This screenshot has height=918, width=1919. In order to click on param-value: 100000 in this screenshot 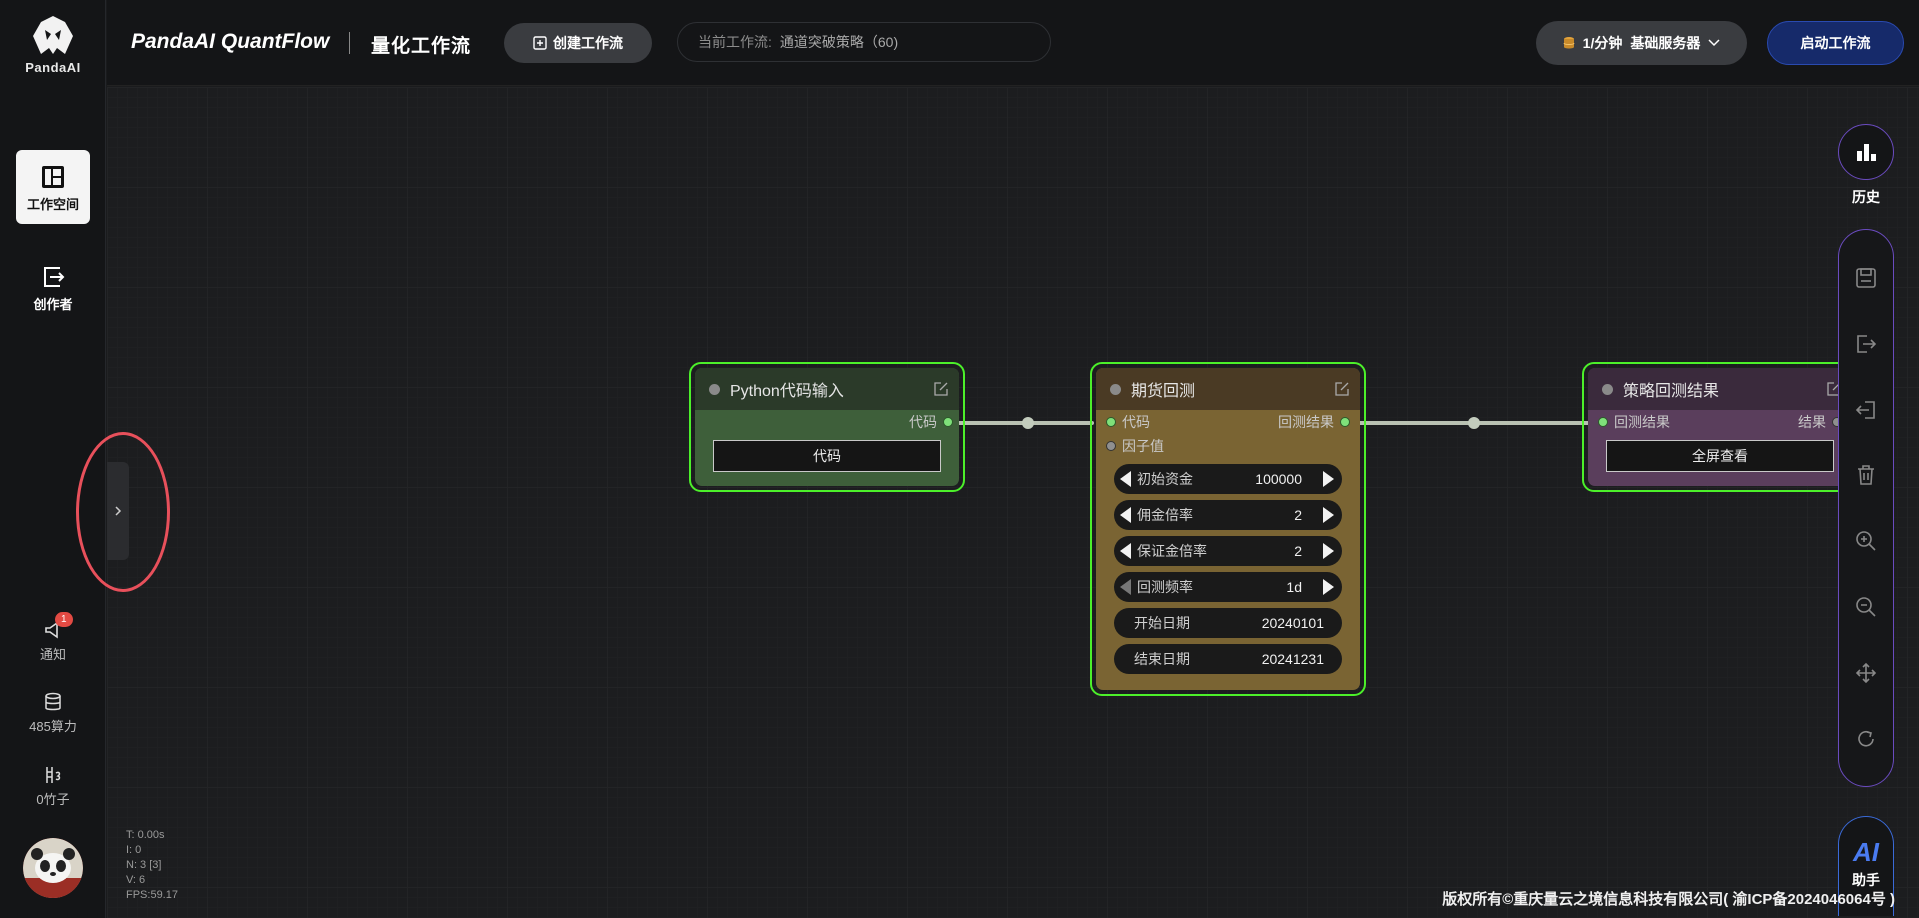, I will do `click(1278, 479)`.